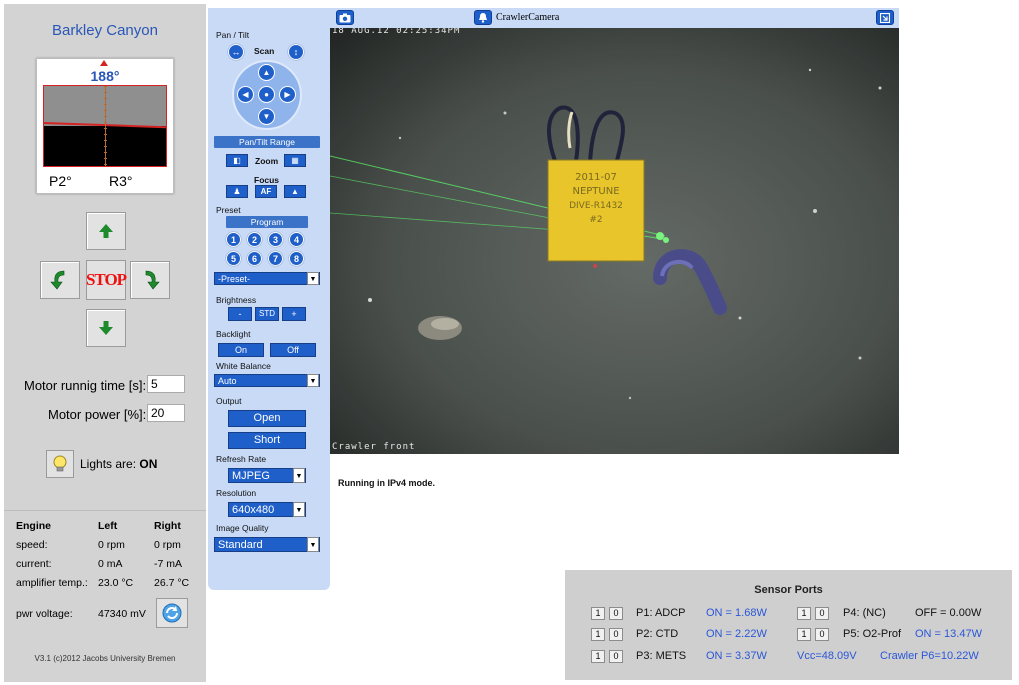 Image resolution: width=1019 pixels, height=685 pixels. Describe the element at coordinates (296, 239) in the screenshot. I see `preset-button-4: 4` at that location.